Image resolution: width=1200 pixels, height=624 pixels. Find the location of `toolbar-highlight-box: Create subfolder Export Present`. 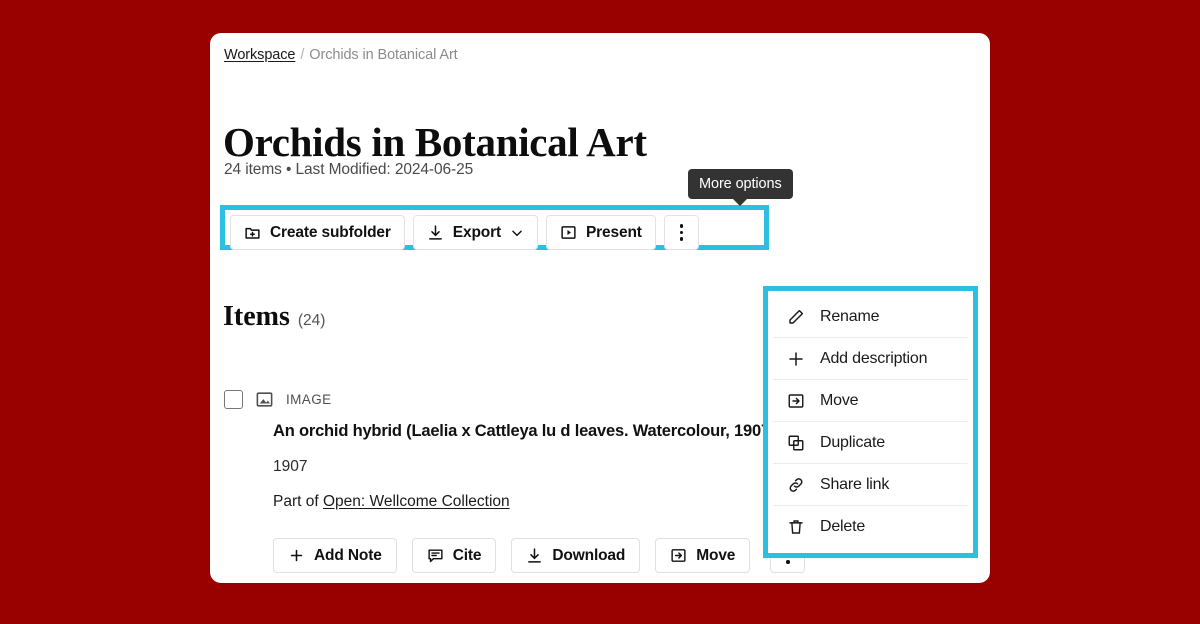

toolbar-highlight-box: Create subfolder Export Present is located at coordinates (494, 227).